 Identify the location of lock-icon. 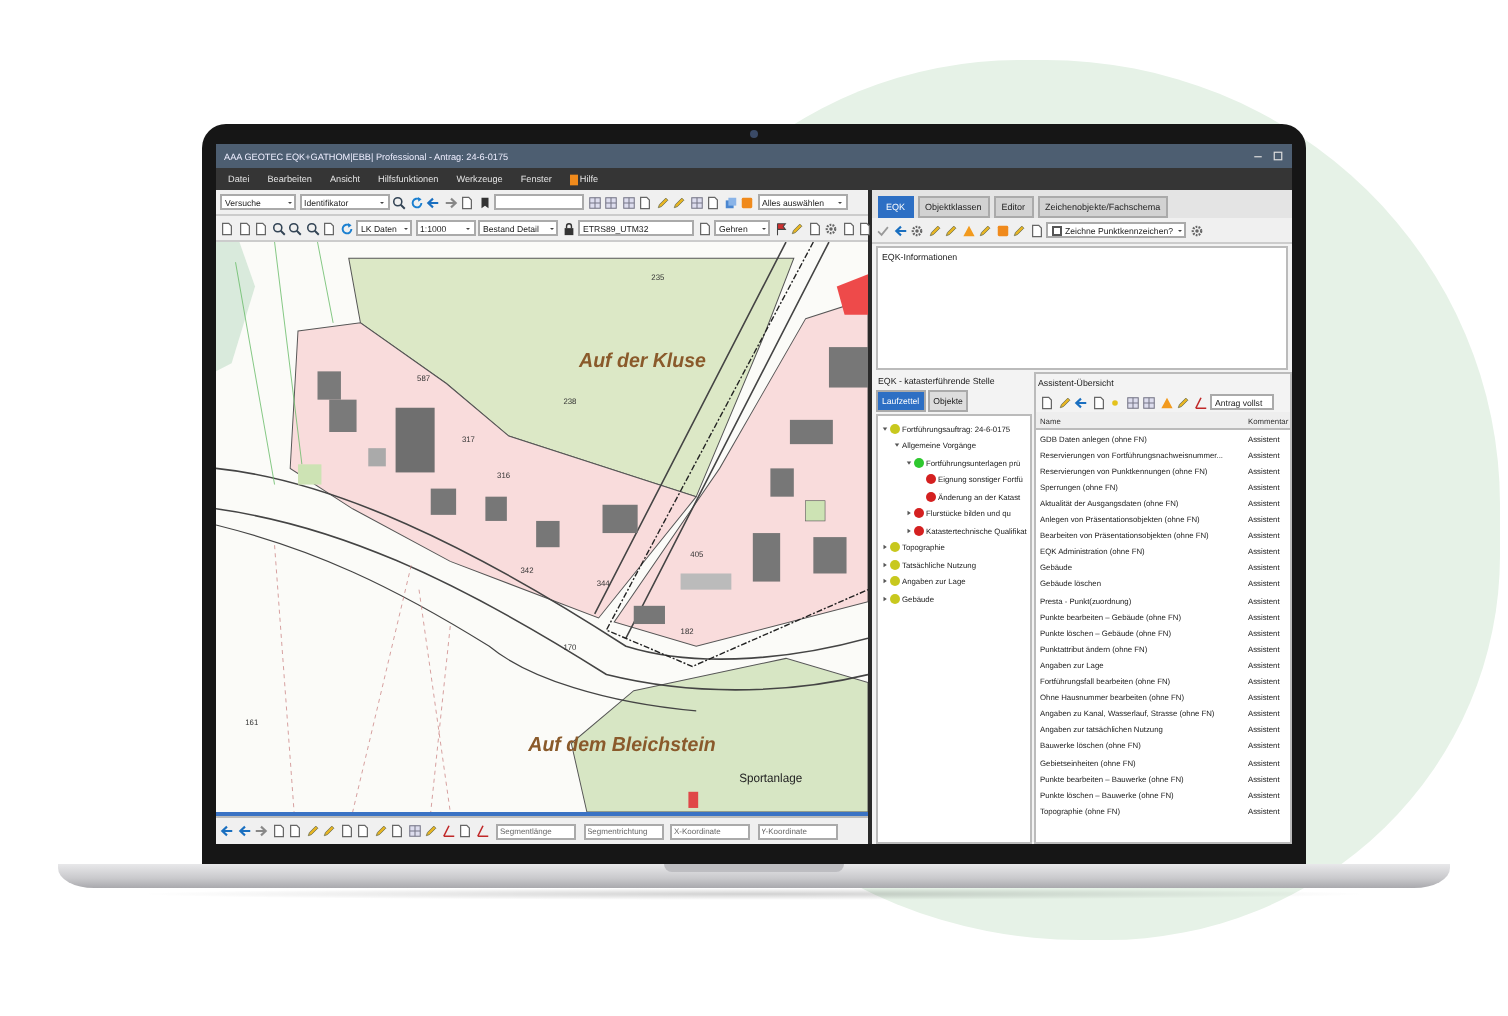
(568, 228).